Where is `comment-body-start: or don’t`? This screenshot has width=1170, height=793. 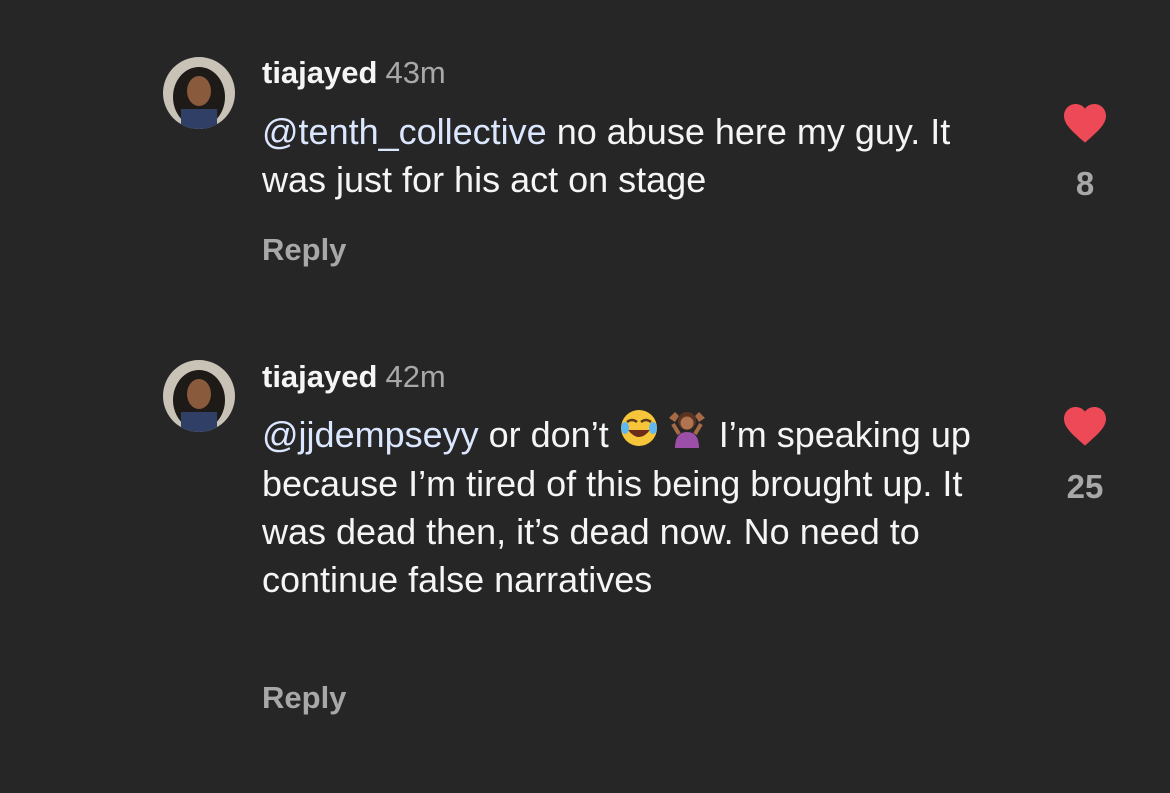 comment-body-start: or don’t is located at coordinates (548, 434).